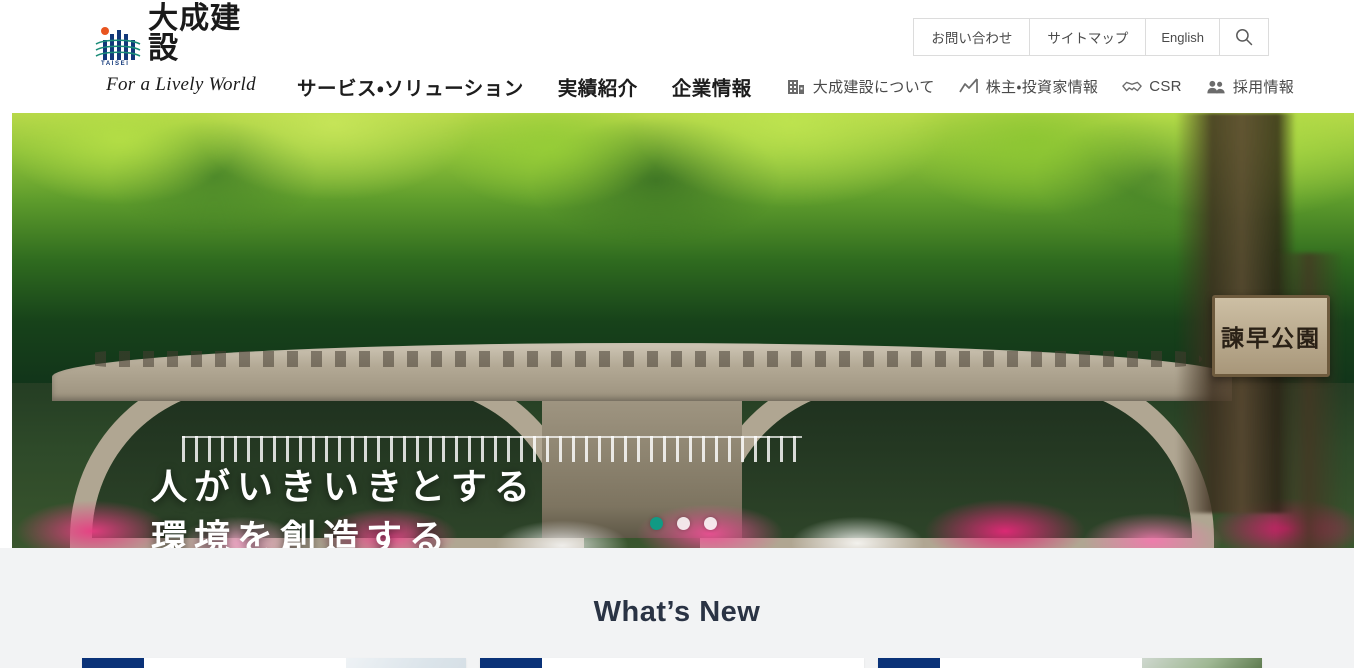  What do you see at coordinates (410, 89) in the screenshot?
I see `nav-services-label: サービス・ソリューション` at bounding box center [410, 89].